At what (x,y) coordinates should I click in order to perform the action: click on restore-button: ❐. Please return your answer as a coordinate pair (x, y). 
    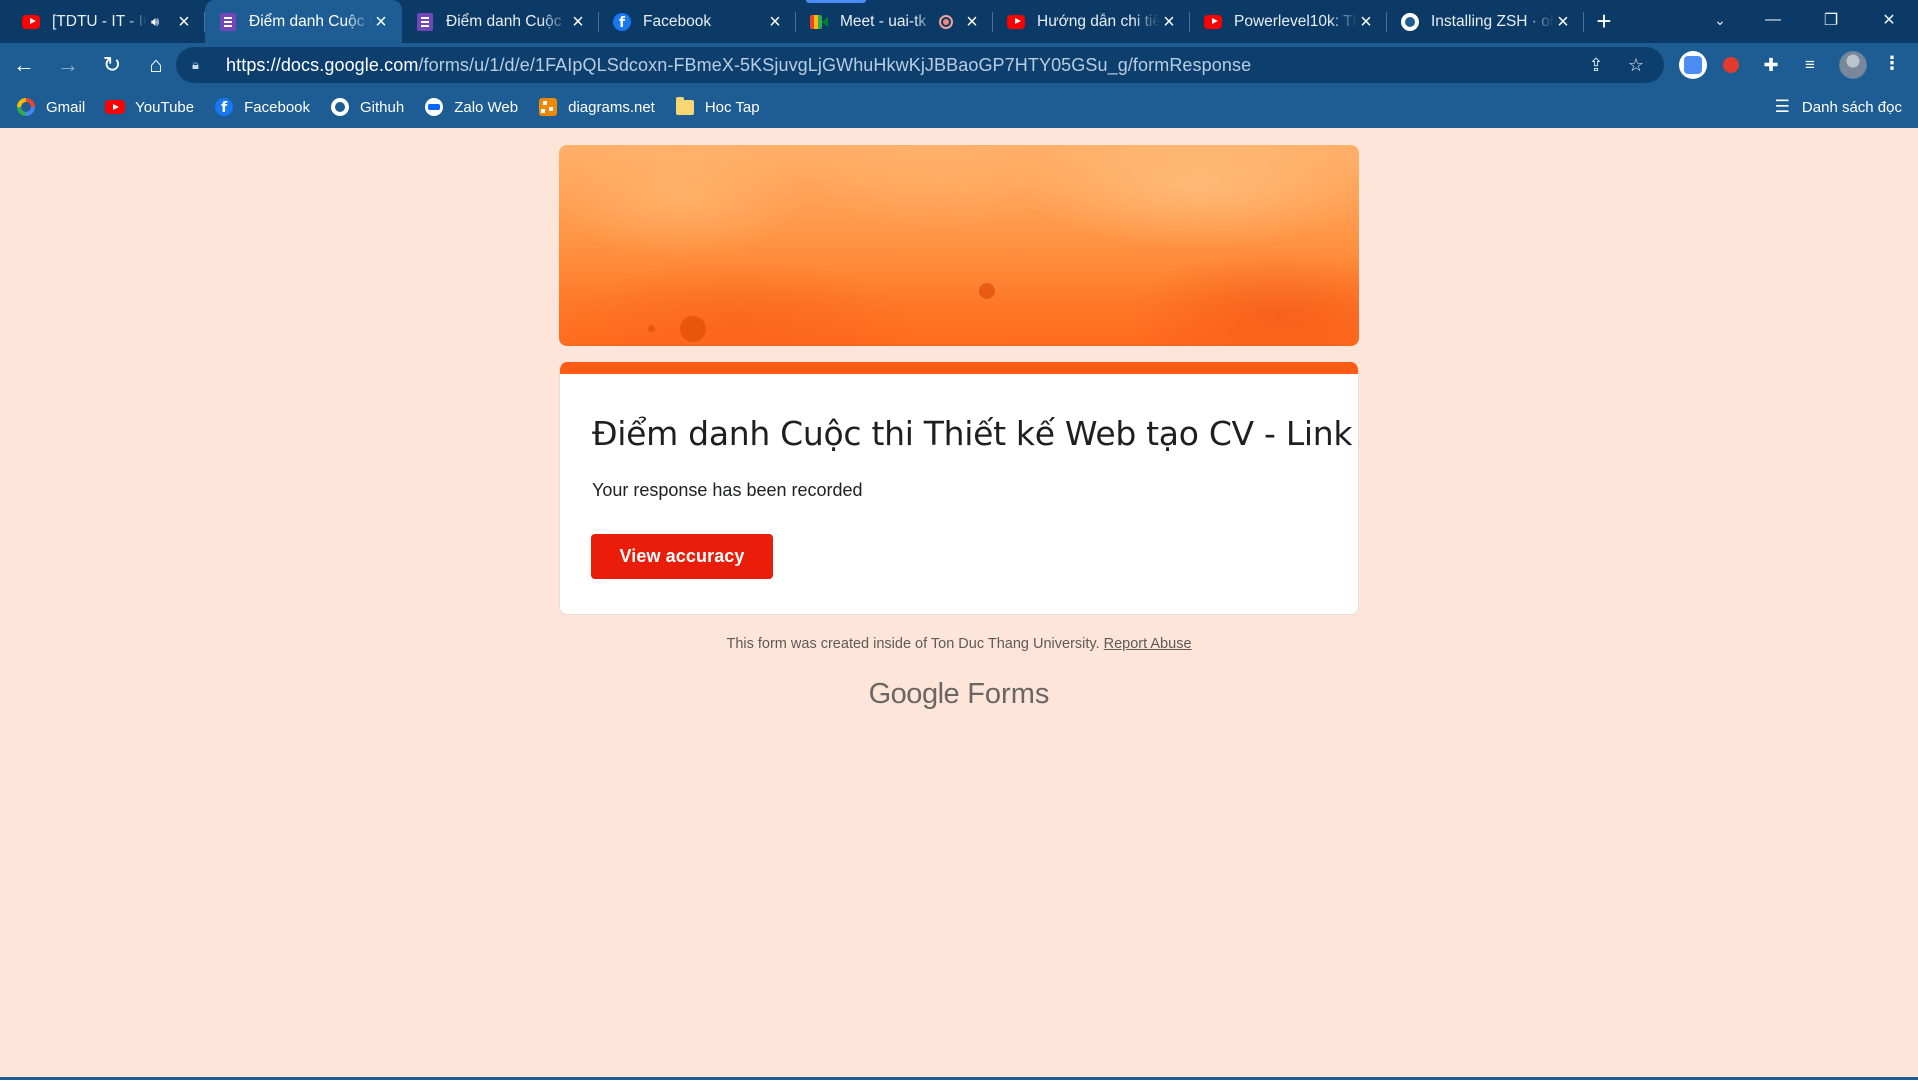
    Looking at the image, I should click on (1831, 20).